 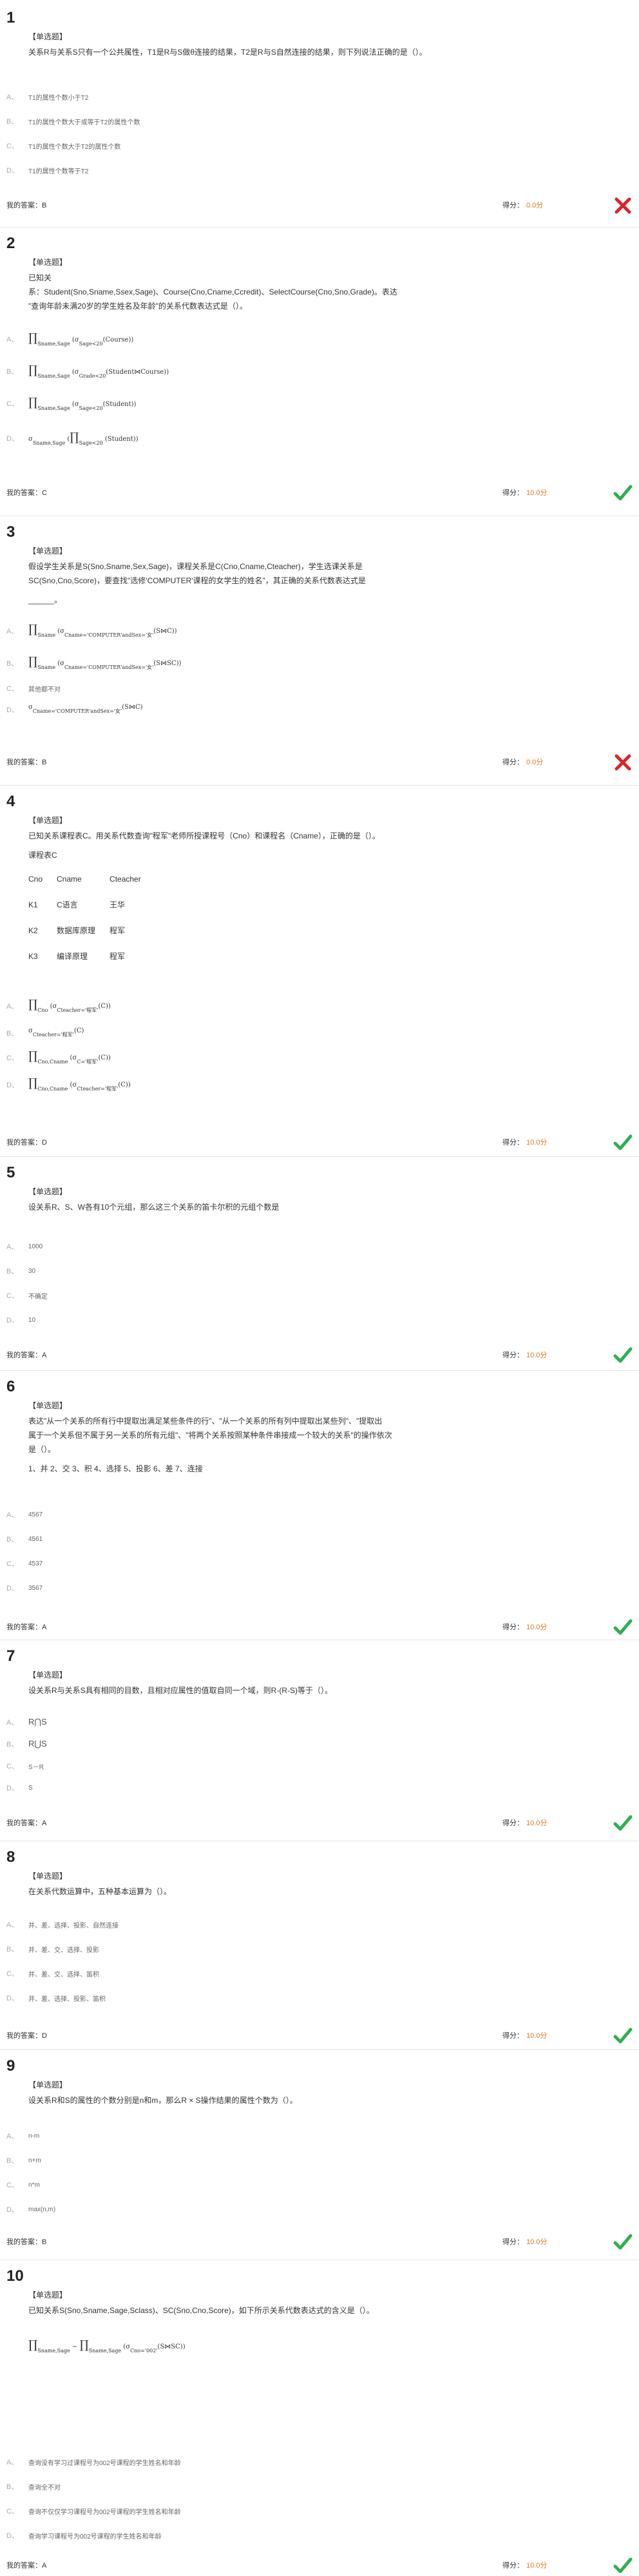 I want to click on option-c: C、 并、差、交、选择、笛积, so click(x=52, y=1973).